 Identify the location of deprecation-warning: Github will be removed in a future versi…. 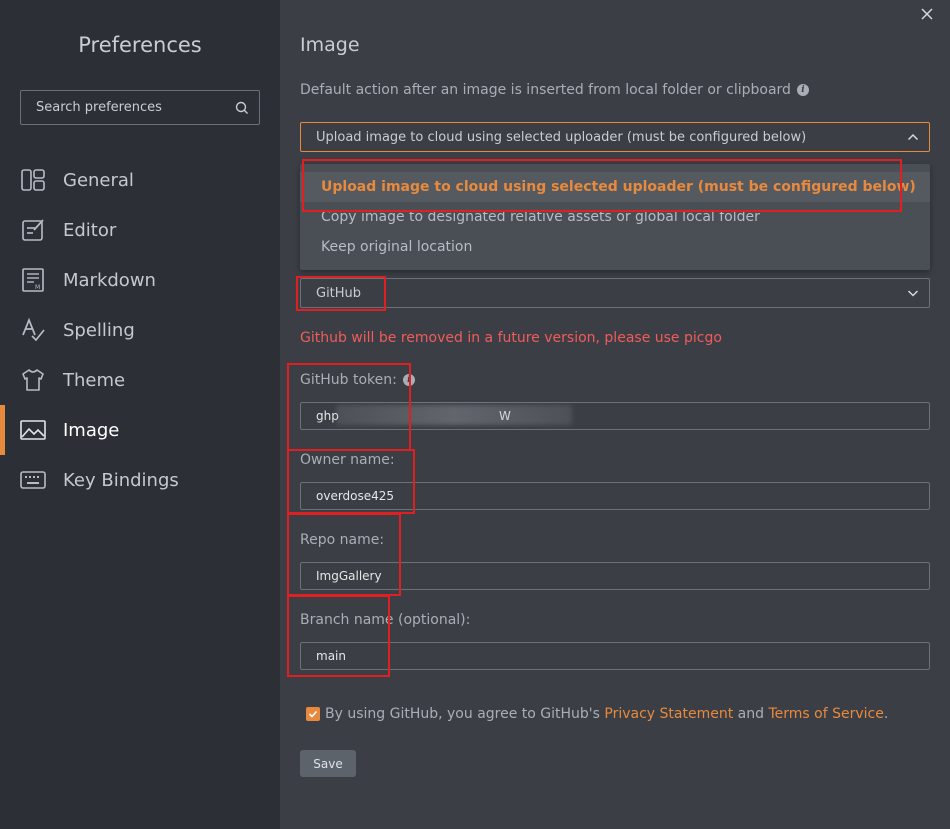
(511, 338).